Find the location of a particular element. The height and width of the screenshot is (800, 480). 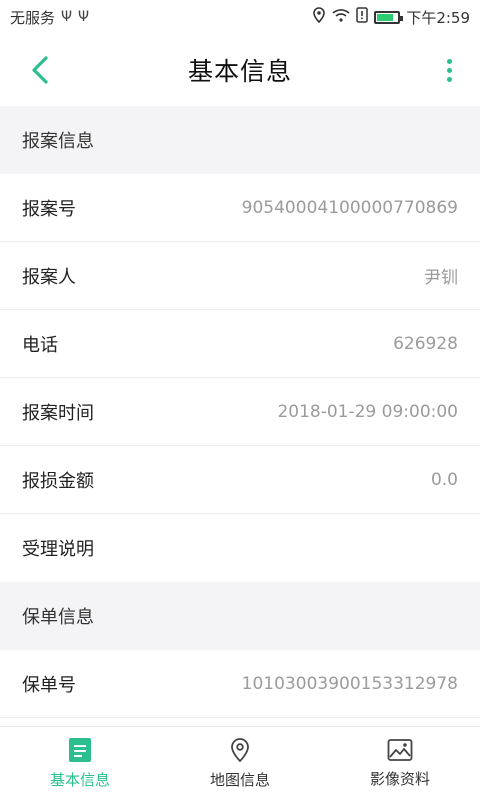

status-bar: 无服务 Ψ Ψ 下午2:59 is located at coordinates (240, 17).